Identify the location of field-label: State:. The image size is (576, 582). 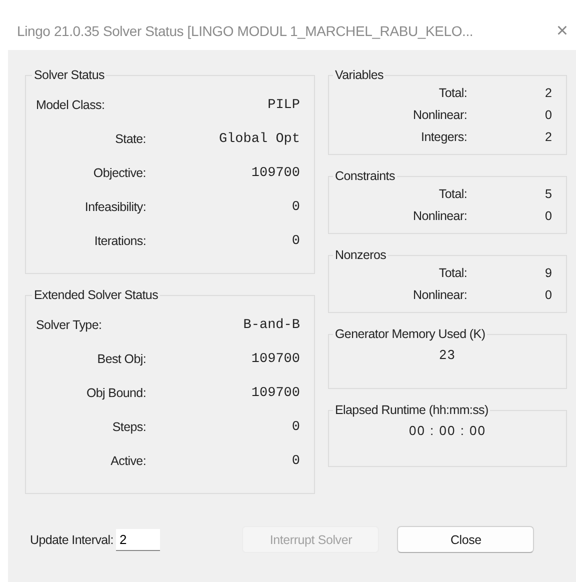
(130, 139).